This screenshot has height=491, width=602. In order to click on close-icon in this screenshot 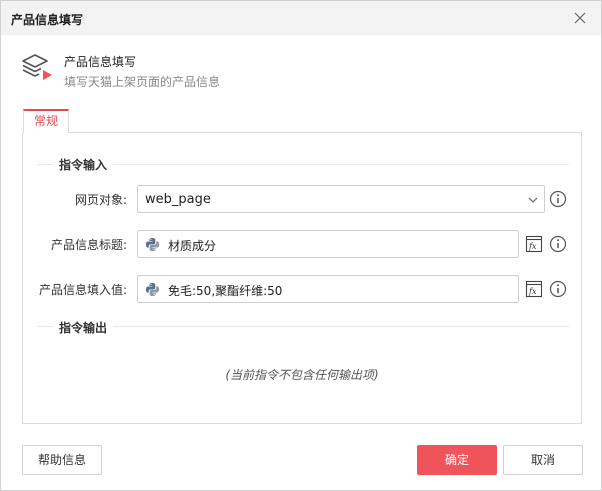, I will do `click(580, 18)`.